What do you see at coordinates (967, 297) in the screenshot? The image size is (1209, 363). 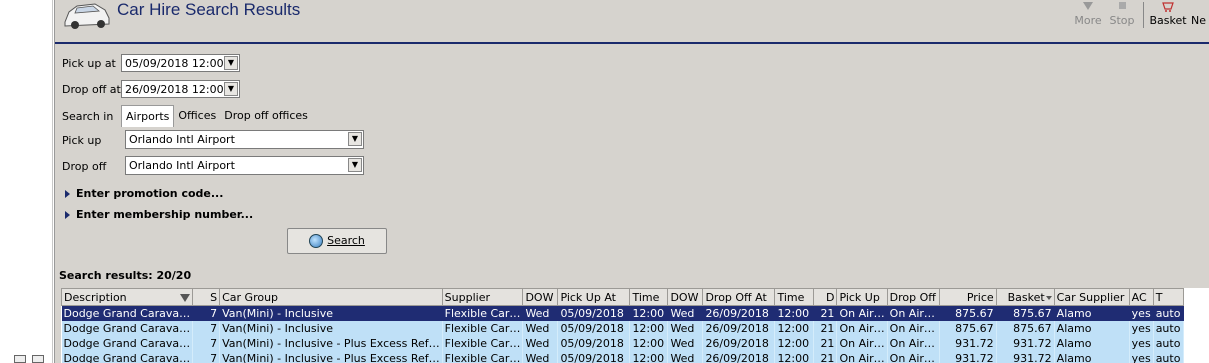 I see `column-header: Price` at bounding box center [967, 297].